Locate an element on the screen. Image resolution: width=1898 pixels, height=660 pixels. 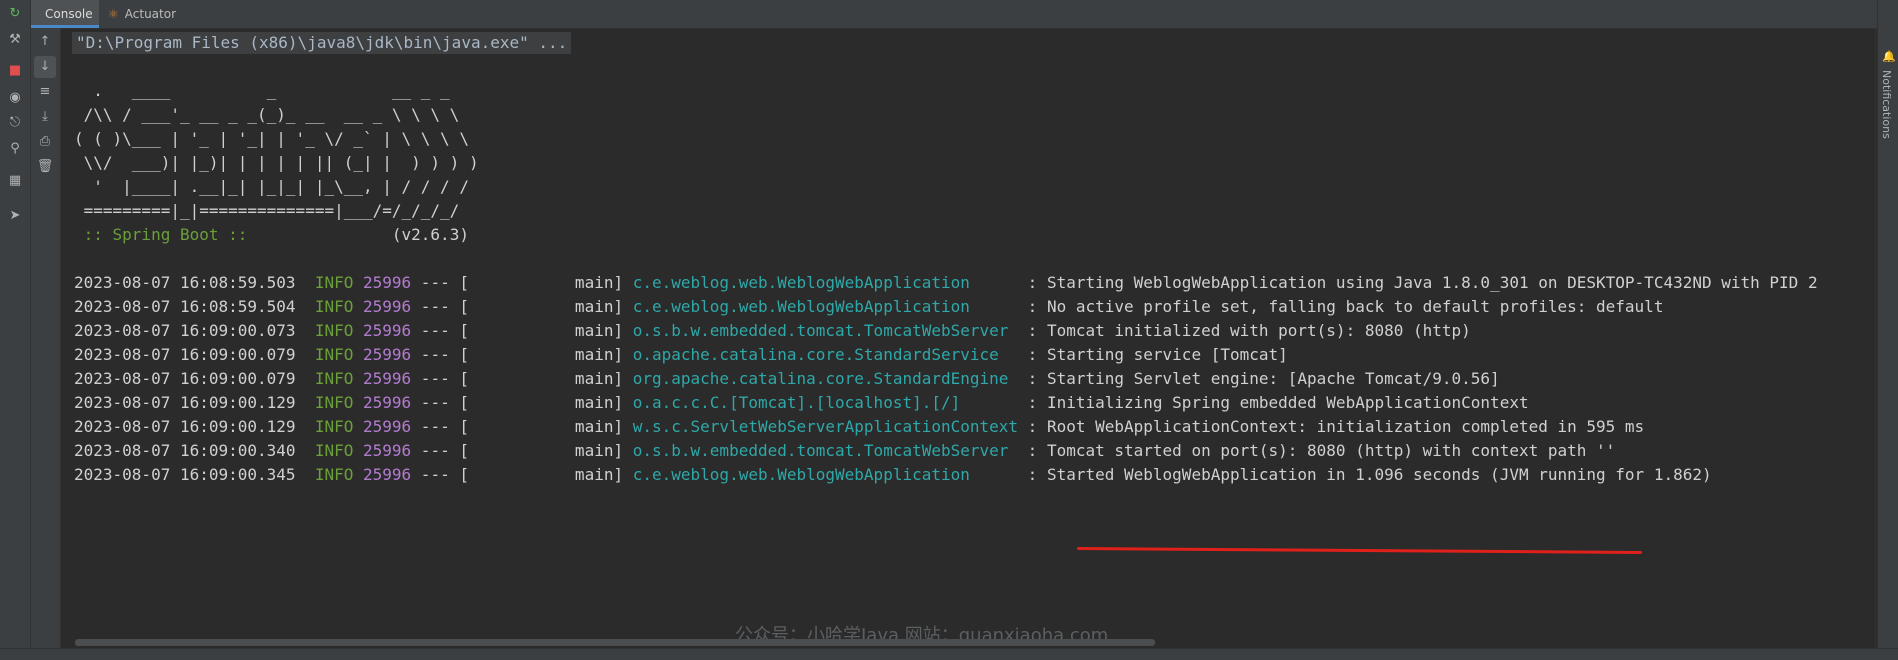
down-arrow-icon: ↓ is located at coordinates (45, 67).